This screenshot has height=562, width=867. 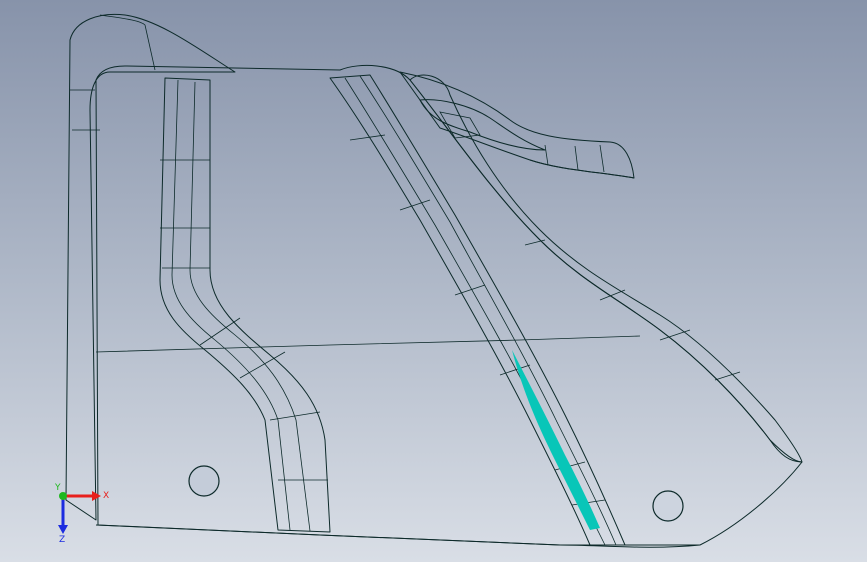 I want to click on tangent-edge, so click(x=368, y=344).